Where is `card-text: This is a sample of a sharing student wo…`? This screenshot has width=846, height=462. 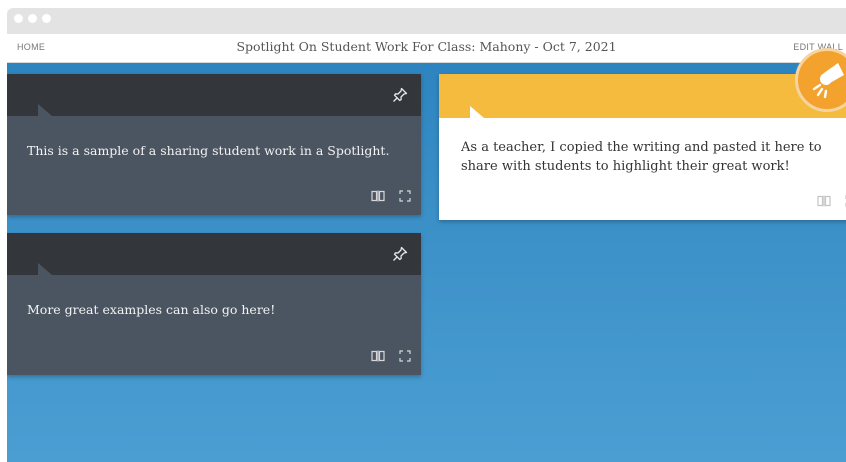
card-text: This is a sample of a sharing student wo… is located at coordinates (208, 150).